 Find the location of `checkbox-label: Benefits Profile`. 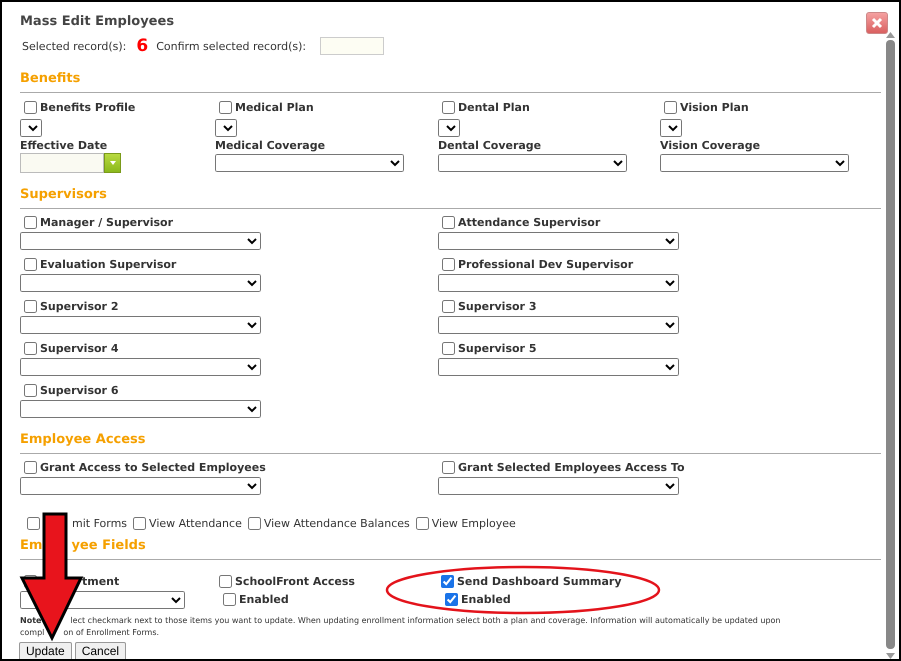

checkbox-label: Benefits Profile is located at coordinates (88, 107).